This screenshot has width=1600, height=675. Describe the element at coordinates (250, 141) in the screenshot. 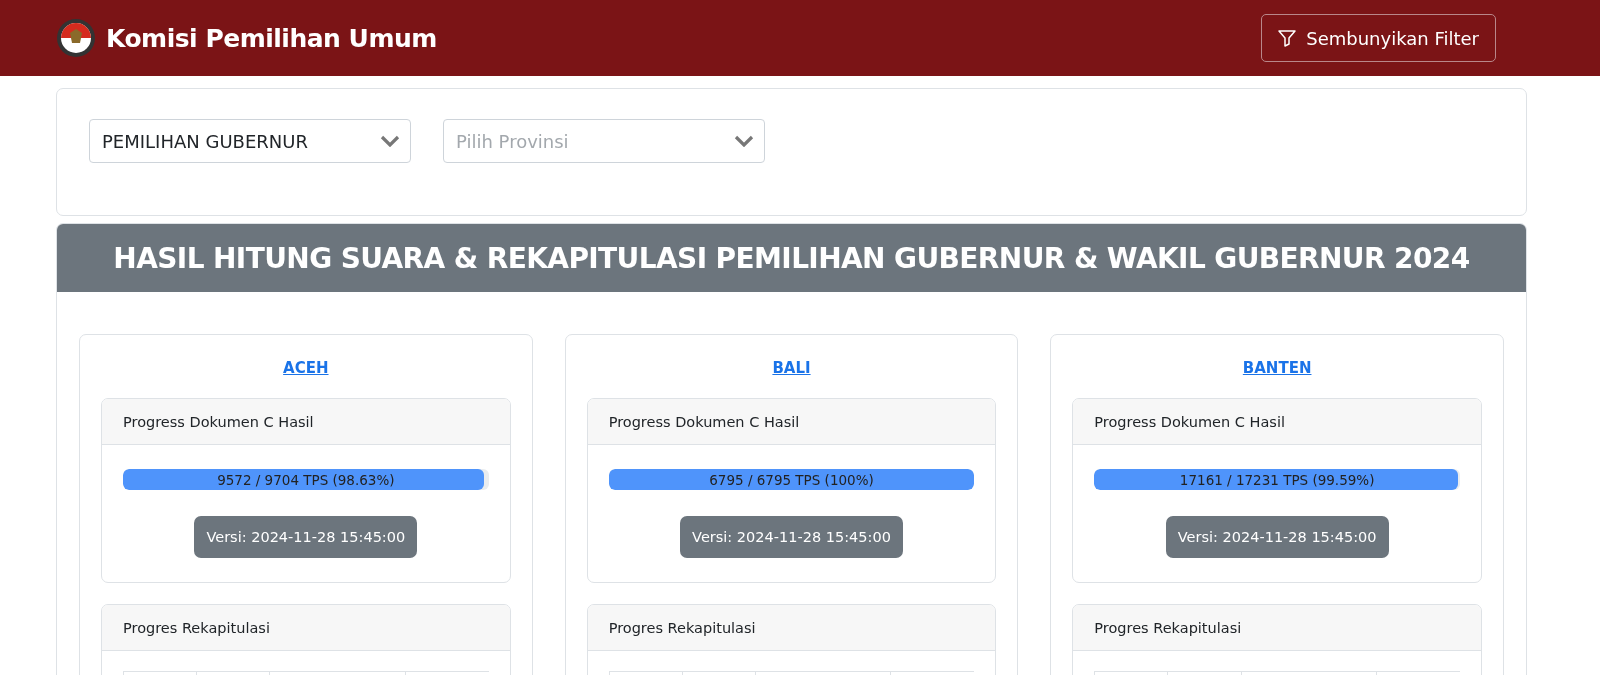

I see `dropdown-field: PEMILIHAN GUBERNUR` at that location.